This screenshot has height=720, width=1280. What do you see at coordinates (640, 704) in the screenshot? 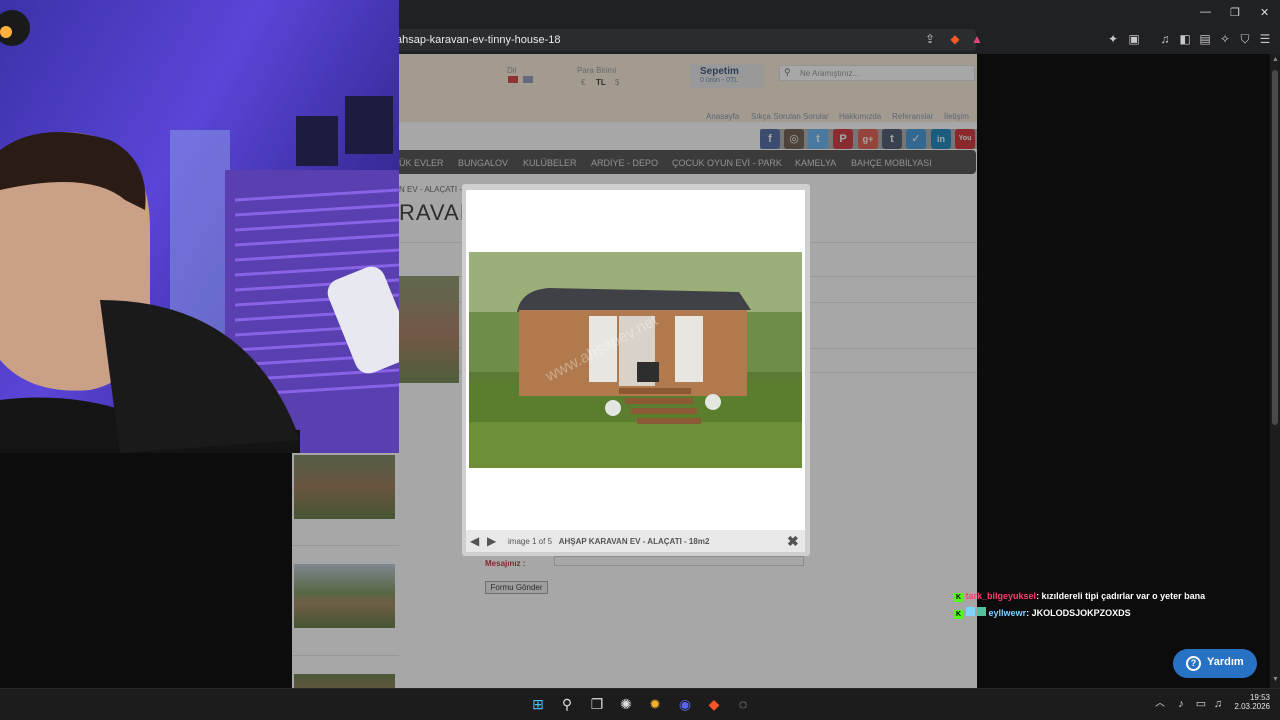
I see `windows-taskbar` at bounding box center [640, 704].